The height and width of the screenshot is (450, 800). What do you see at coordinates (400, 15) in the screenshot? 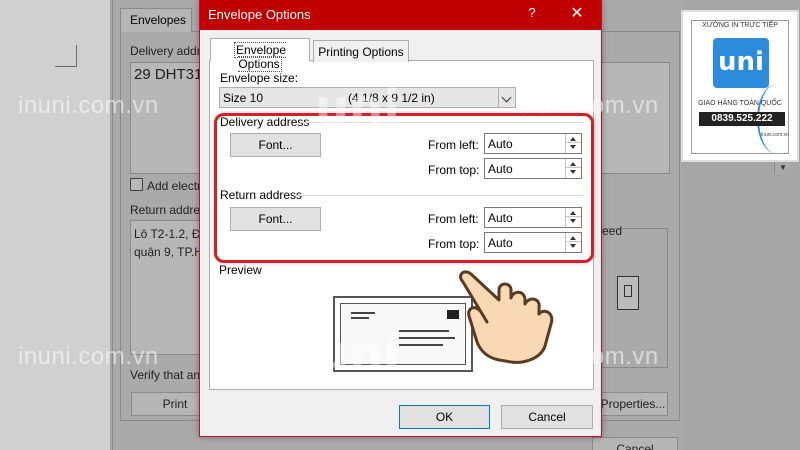
I see `dialog-titlebar: Envelope Options ? ✕` at bounding box center [400, 15].